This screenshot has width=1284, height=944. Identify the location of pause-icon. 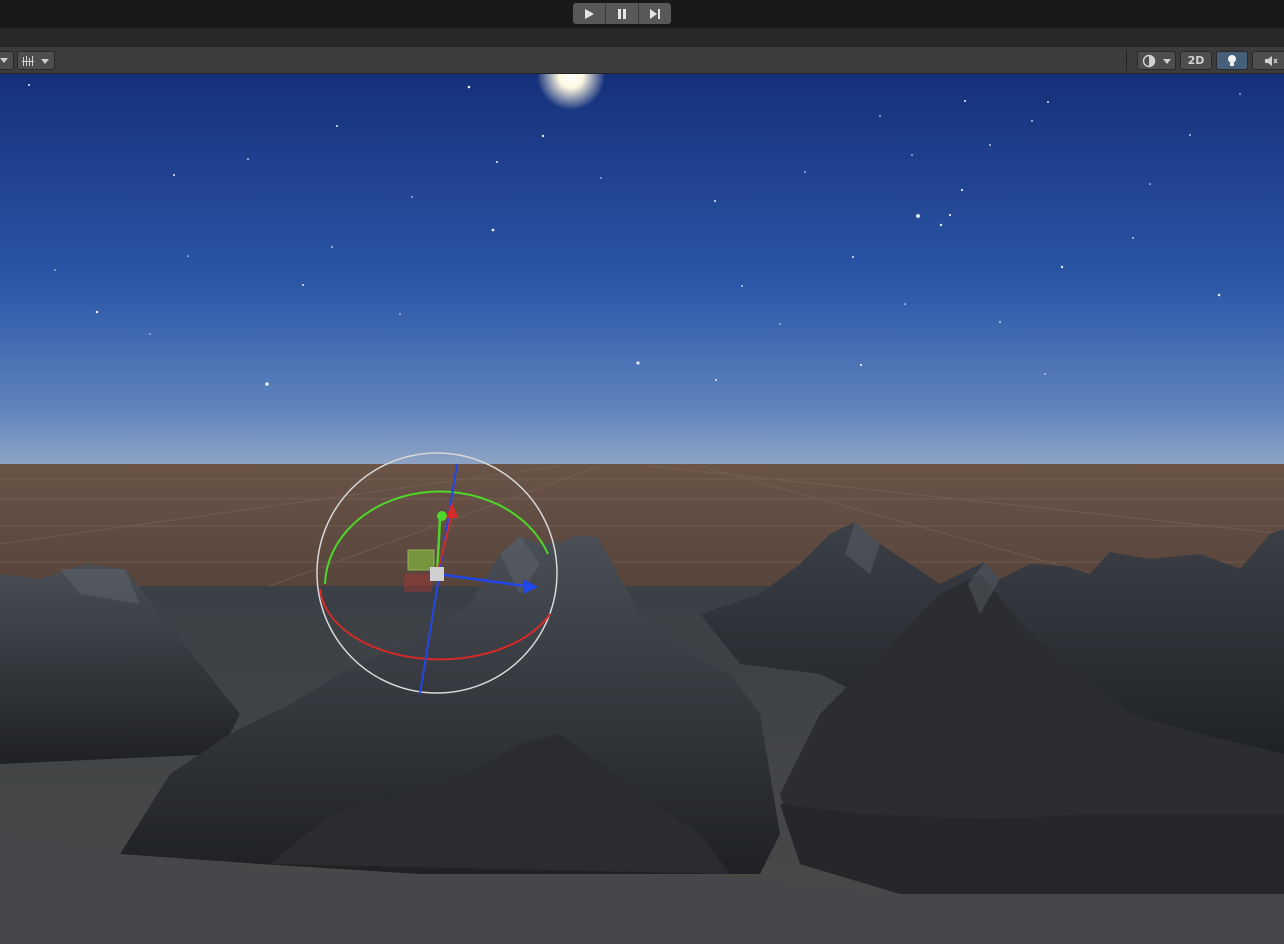
(622, 13).